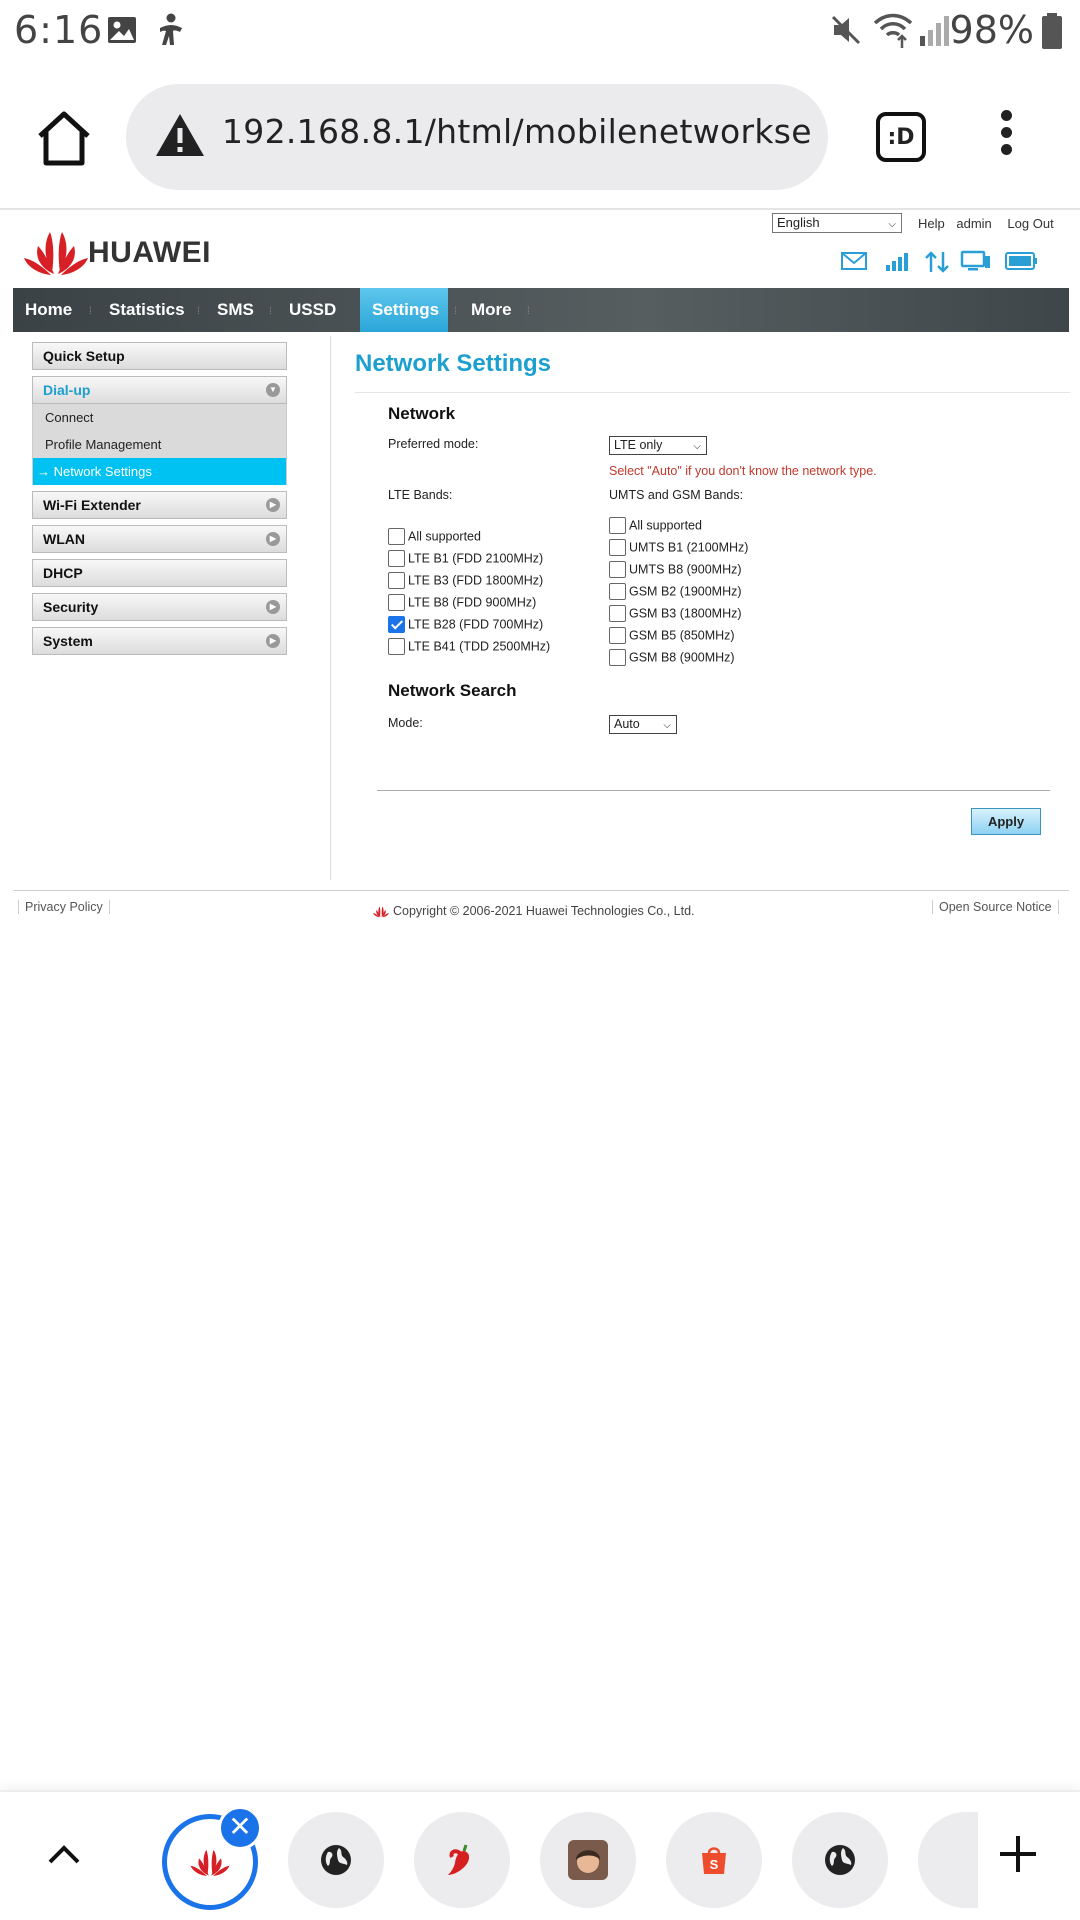 The height and width of the screenshot is (1920, 1080). Describe the element at coordinates (476, 558) in the screenshot. I see `checkbox-label: LTE B1 (FDD 2100MHz)` at that location.